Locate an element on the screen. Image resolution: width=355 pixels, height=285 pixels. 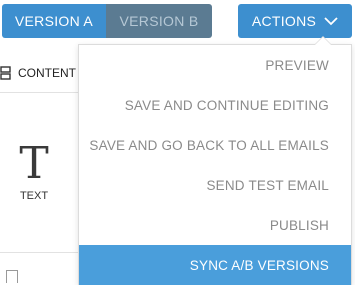
text-block-tile: T TEXT is located at coordinates (34, 170).